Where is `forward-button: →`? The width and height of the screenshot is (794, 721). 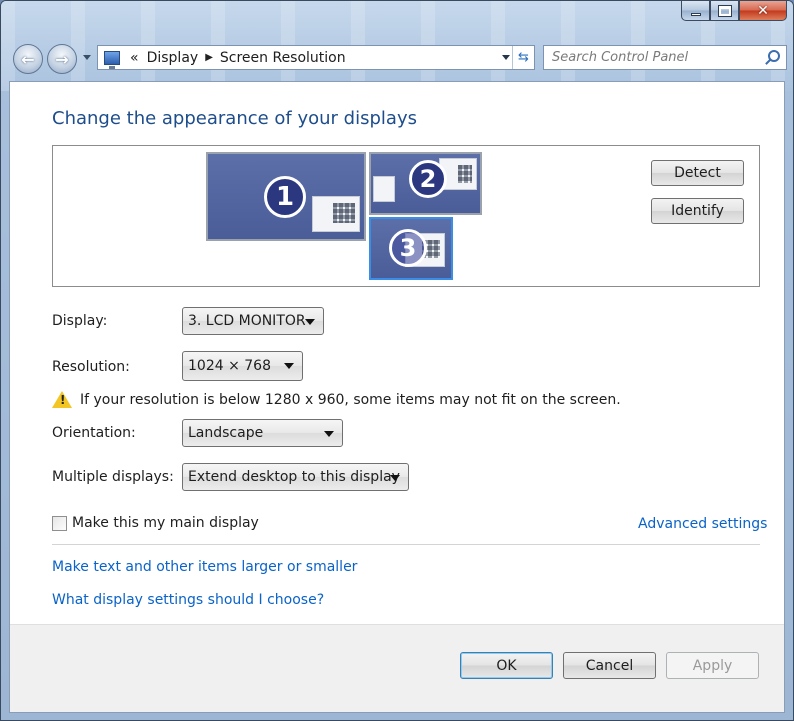 forward-button: → is located at coordinates (62, 59).